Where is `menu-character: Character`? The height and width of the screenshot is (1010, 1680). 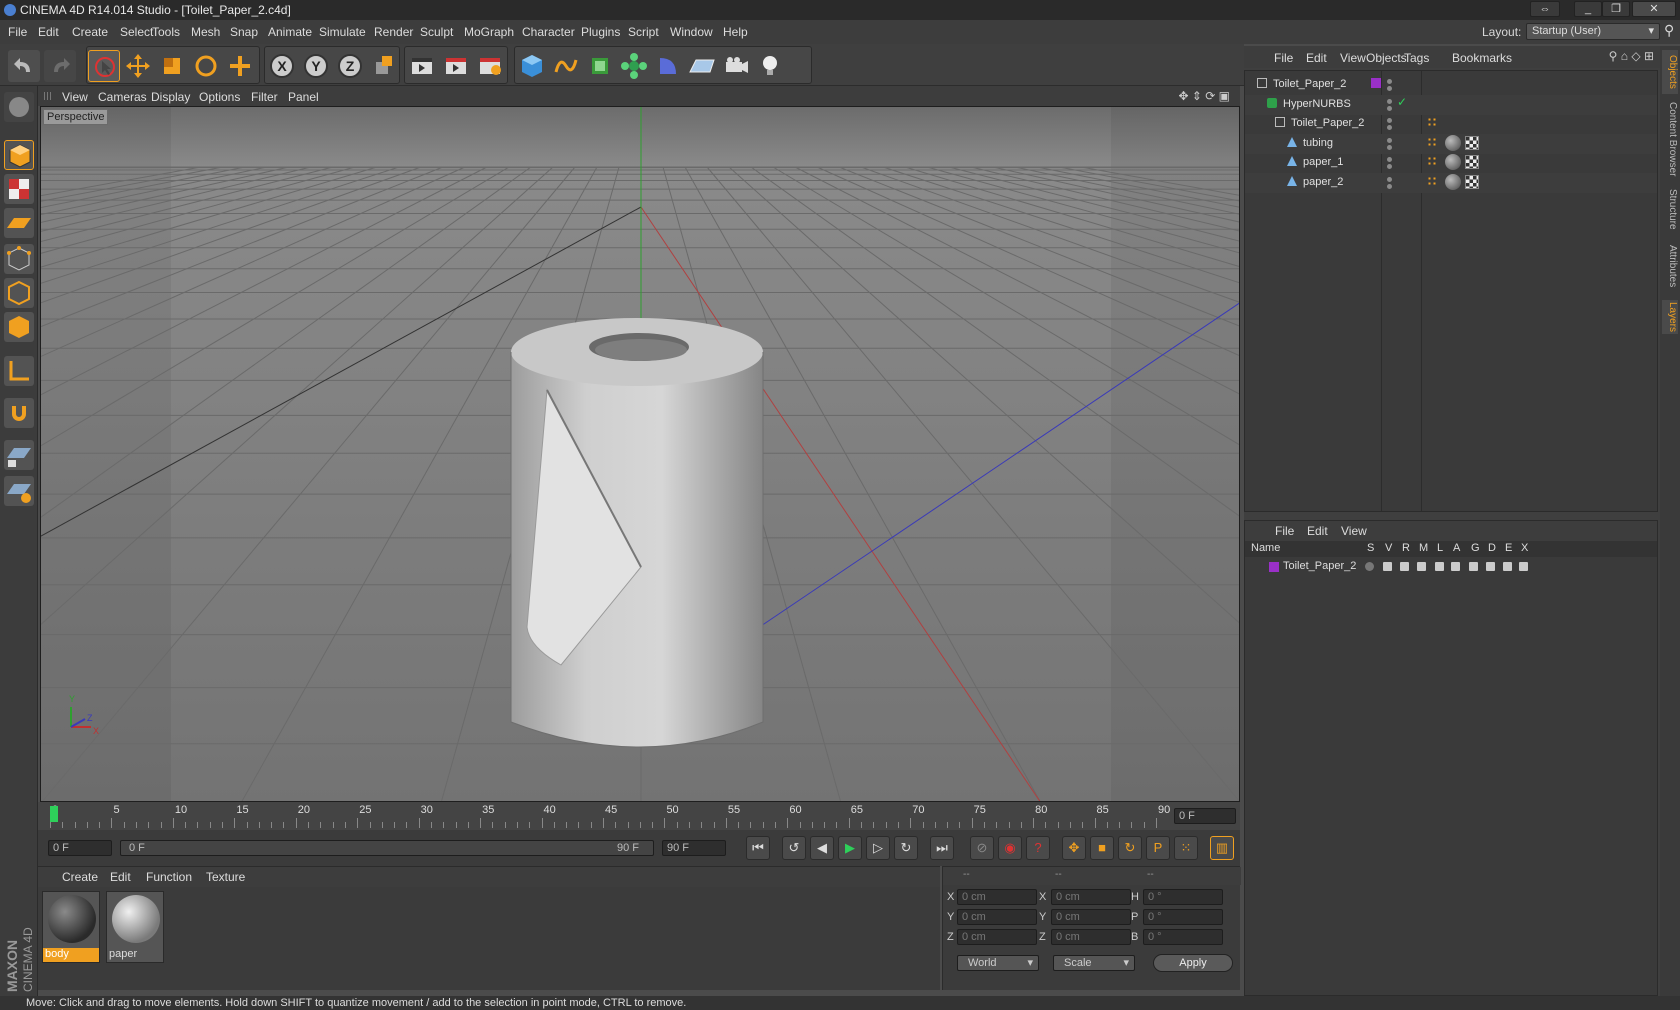 menu-character: Character is located at coordinates (548, 32).